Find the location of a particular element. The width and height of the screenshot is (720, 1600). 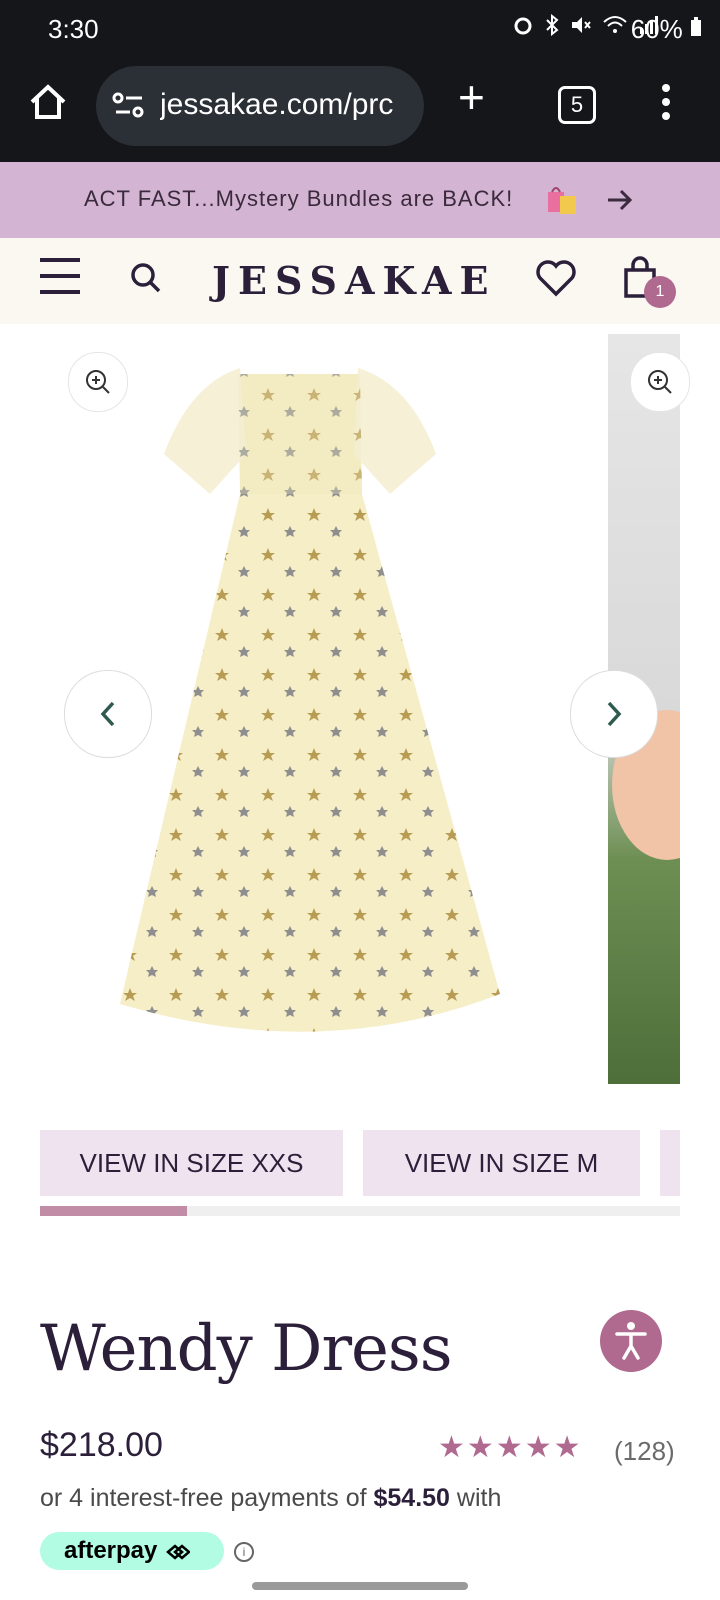

site-logo: JESSAKAE is located at coordinates (354, 280).